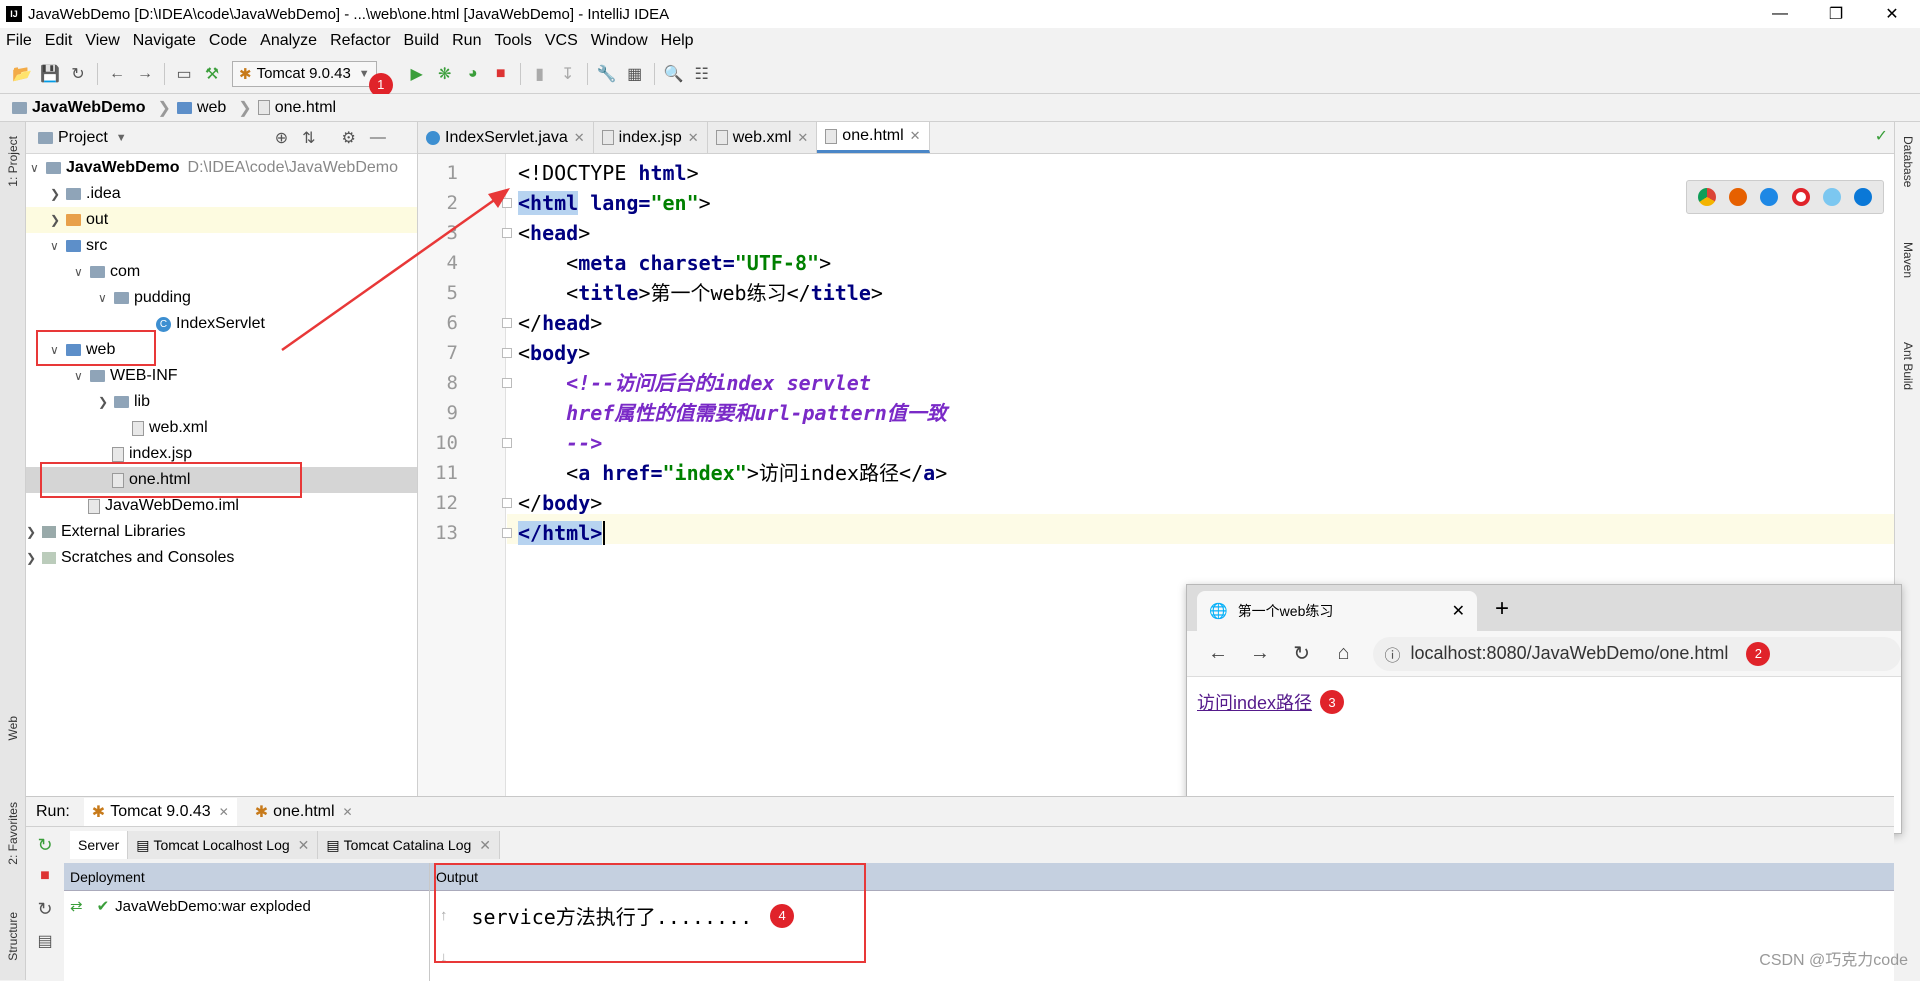 The height and width of the screenshot is (981, 1920). What do you see at coordinates (554, 233) in the screenshot?
I see `code-line-3: <head>` at bounding box center [554, 233].